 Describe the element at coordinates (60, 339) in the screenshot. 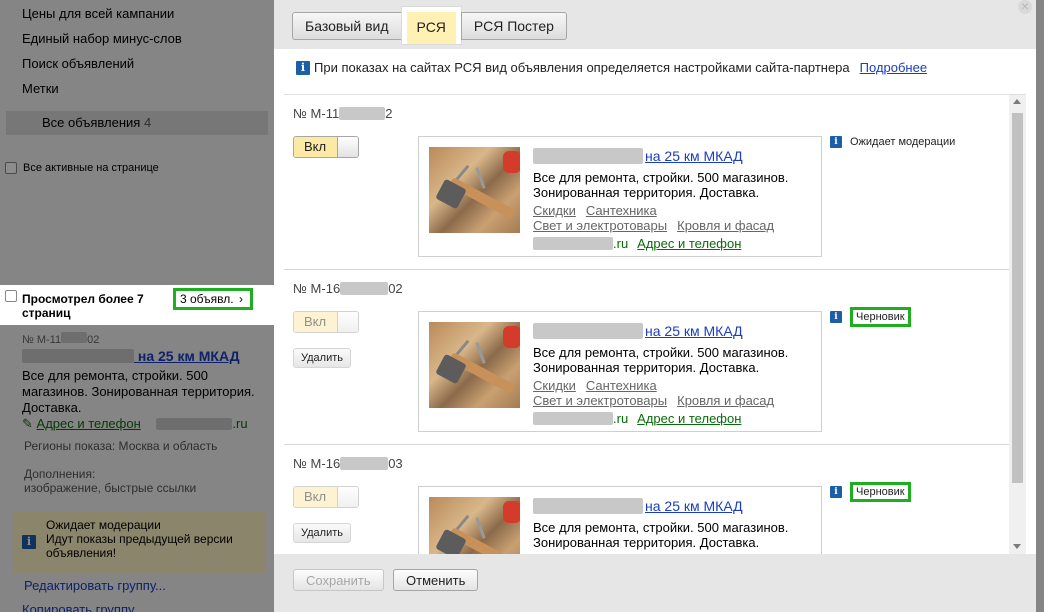

I see `bg-ad-number: № M-11 02` at that location.